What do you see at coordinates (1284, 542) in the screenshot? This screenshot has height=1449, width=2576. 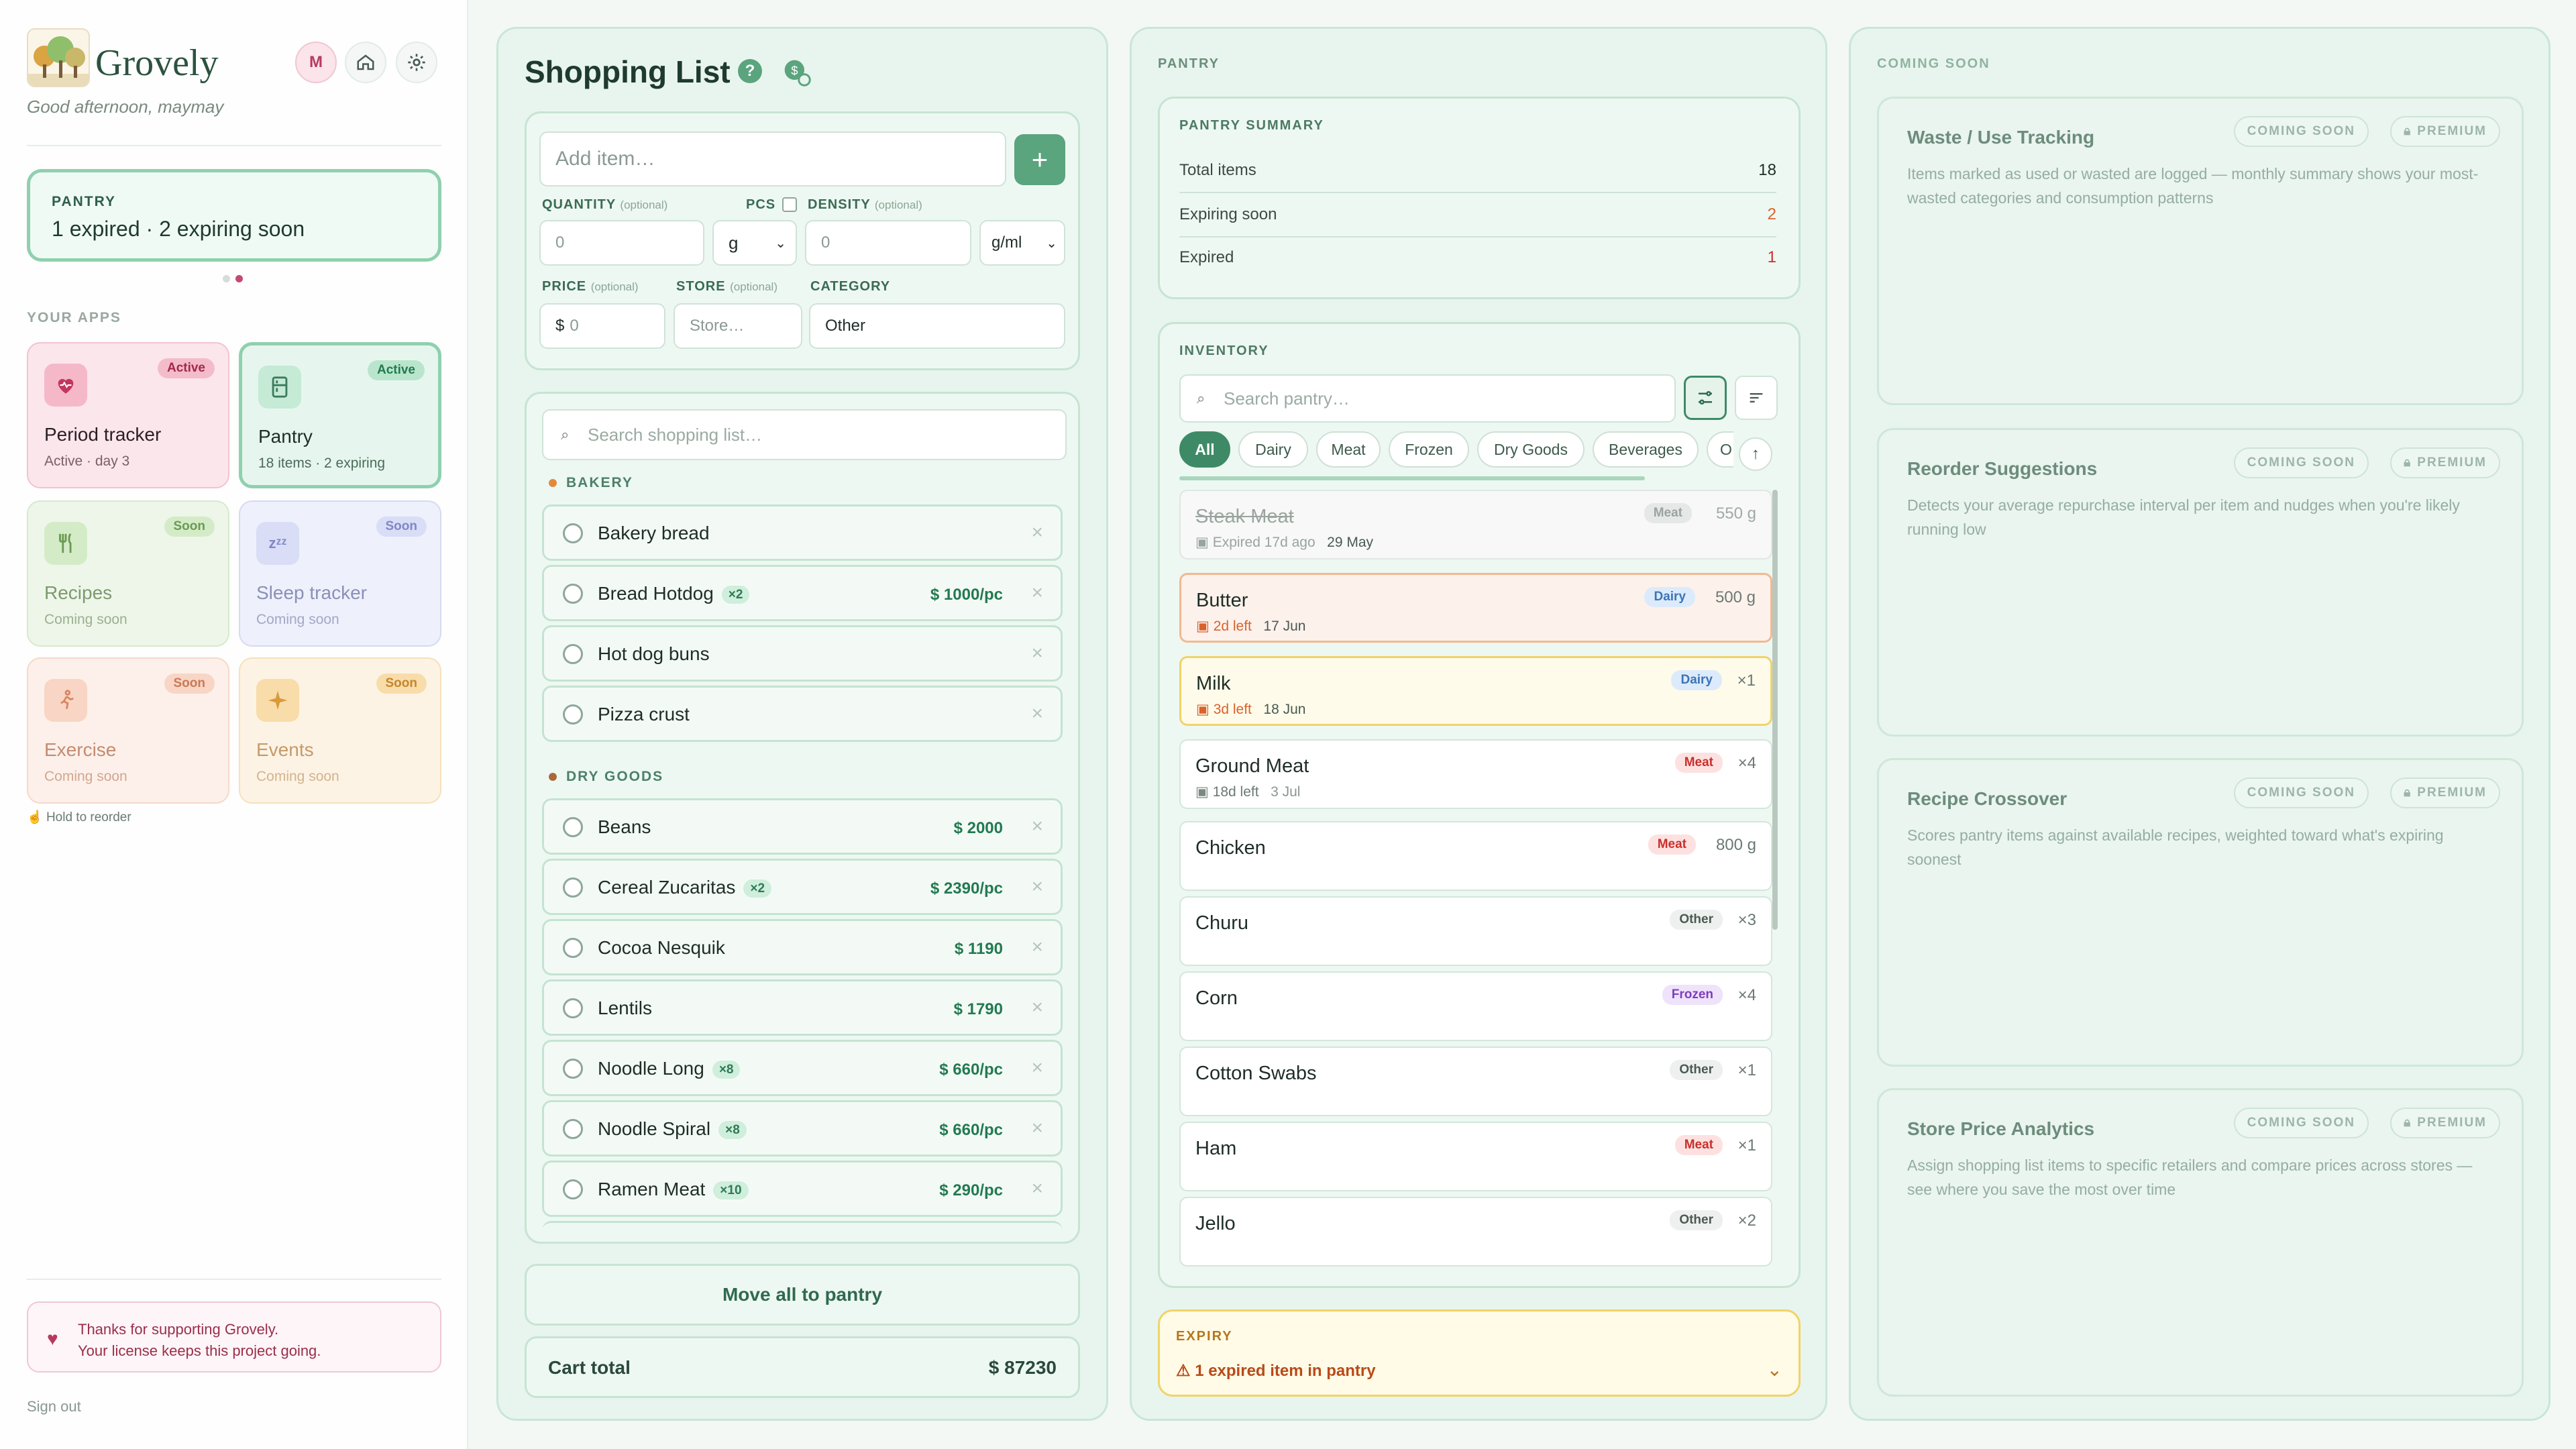 I see `pantry-item-expiry: ▣ Expired 17d ago 29 May` at bounding box center [1284, 542].